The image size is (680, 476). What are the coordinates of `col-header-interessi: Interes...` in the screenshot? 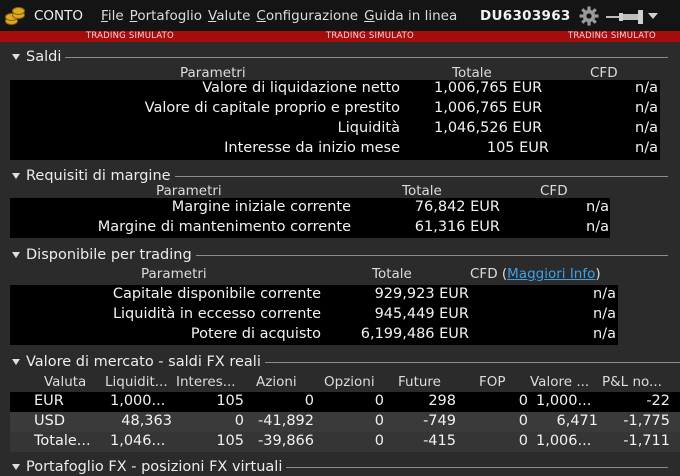 It's located at (206, 382).